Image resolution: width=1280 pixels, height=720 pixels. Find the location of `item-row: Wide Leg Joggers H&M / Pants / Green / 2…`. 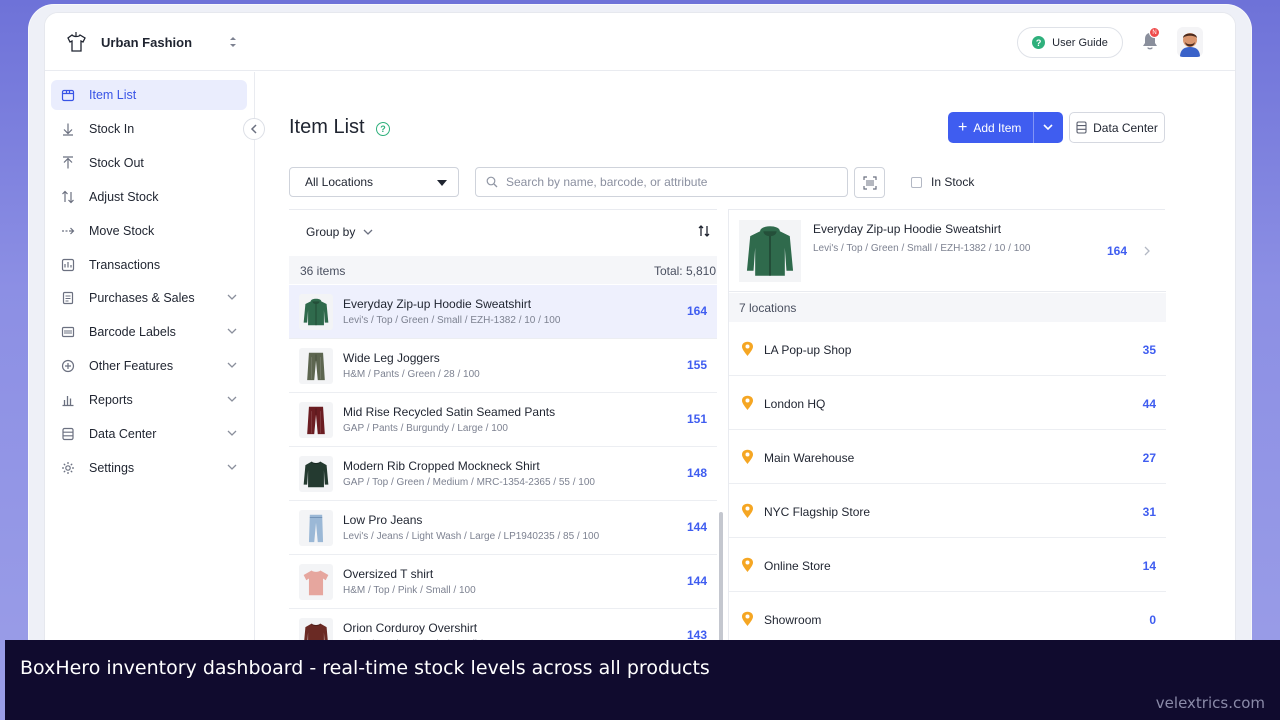

item-row: Wide Leg Joggers H&M / Pants / Green / 2… is located at coordinates (503, 366).